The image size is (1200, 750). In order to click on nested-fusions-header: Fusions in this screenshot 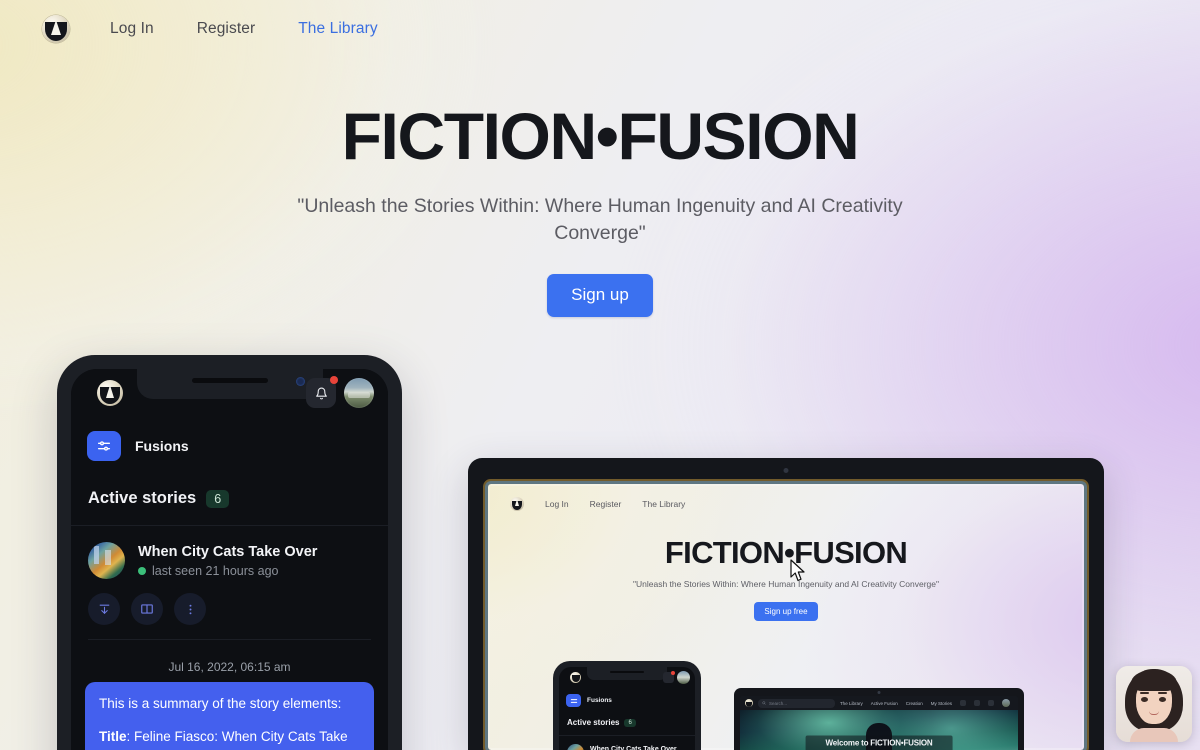, I will do `click(627, 700)`.